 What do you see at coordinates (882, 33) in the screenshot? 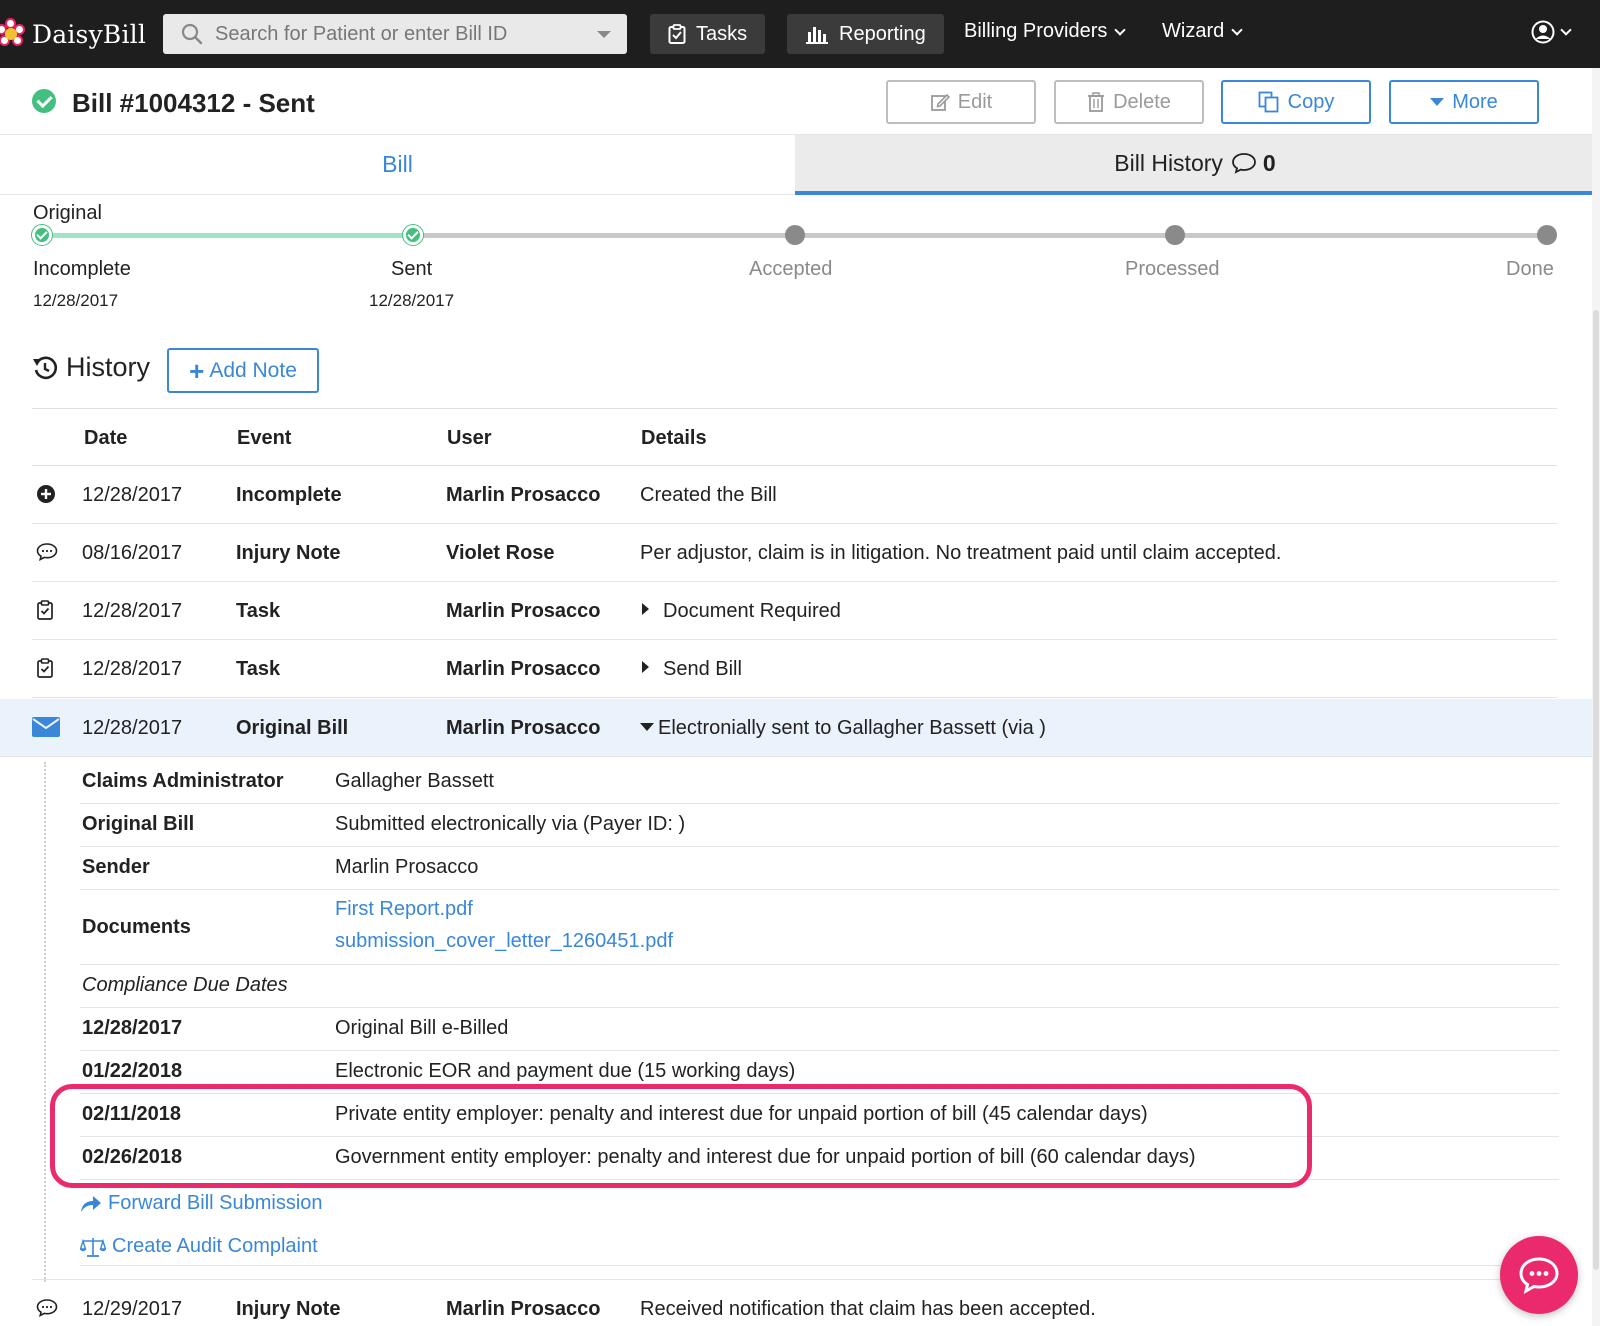
I see `reporting-label: Reporting` at bounding box center [882, 33].